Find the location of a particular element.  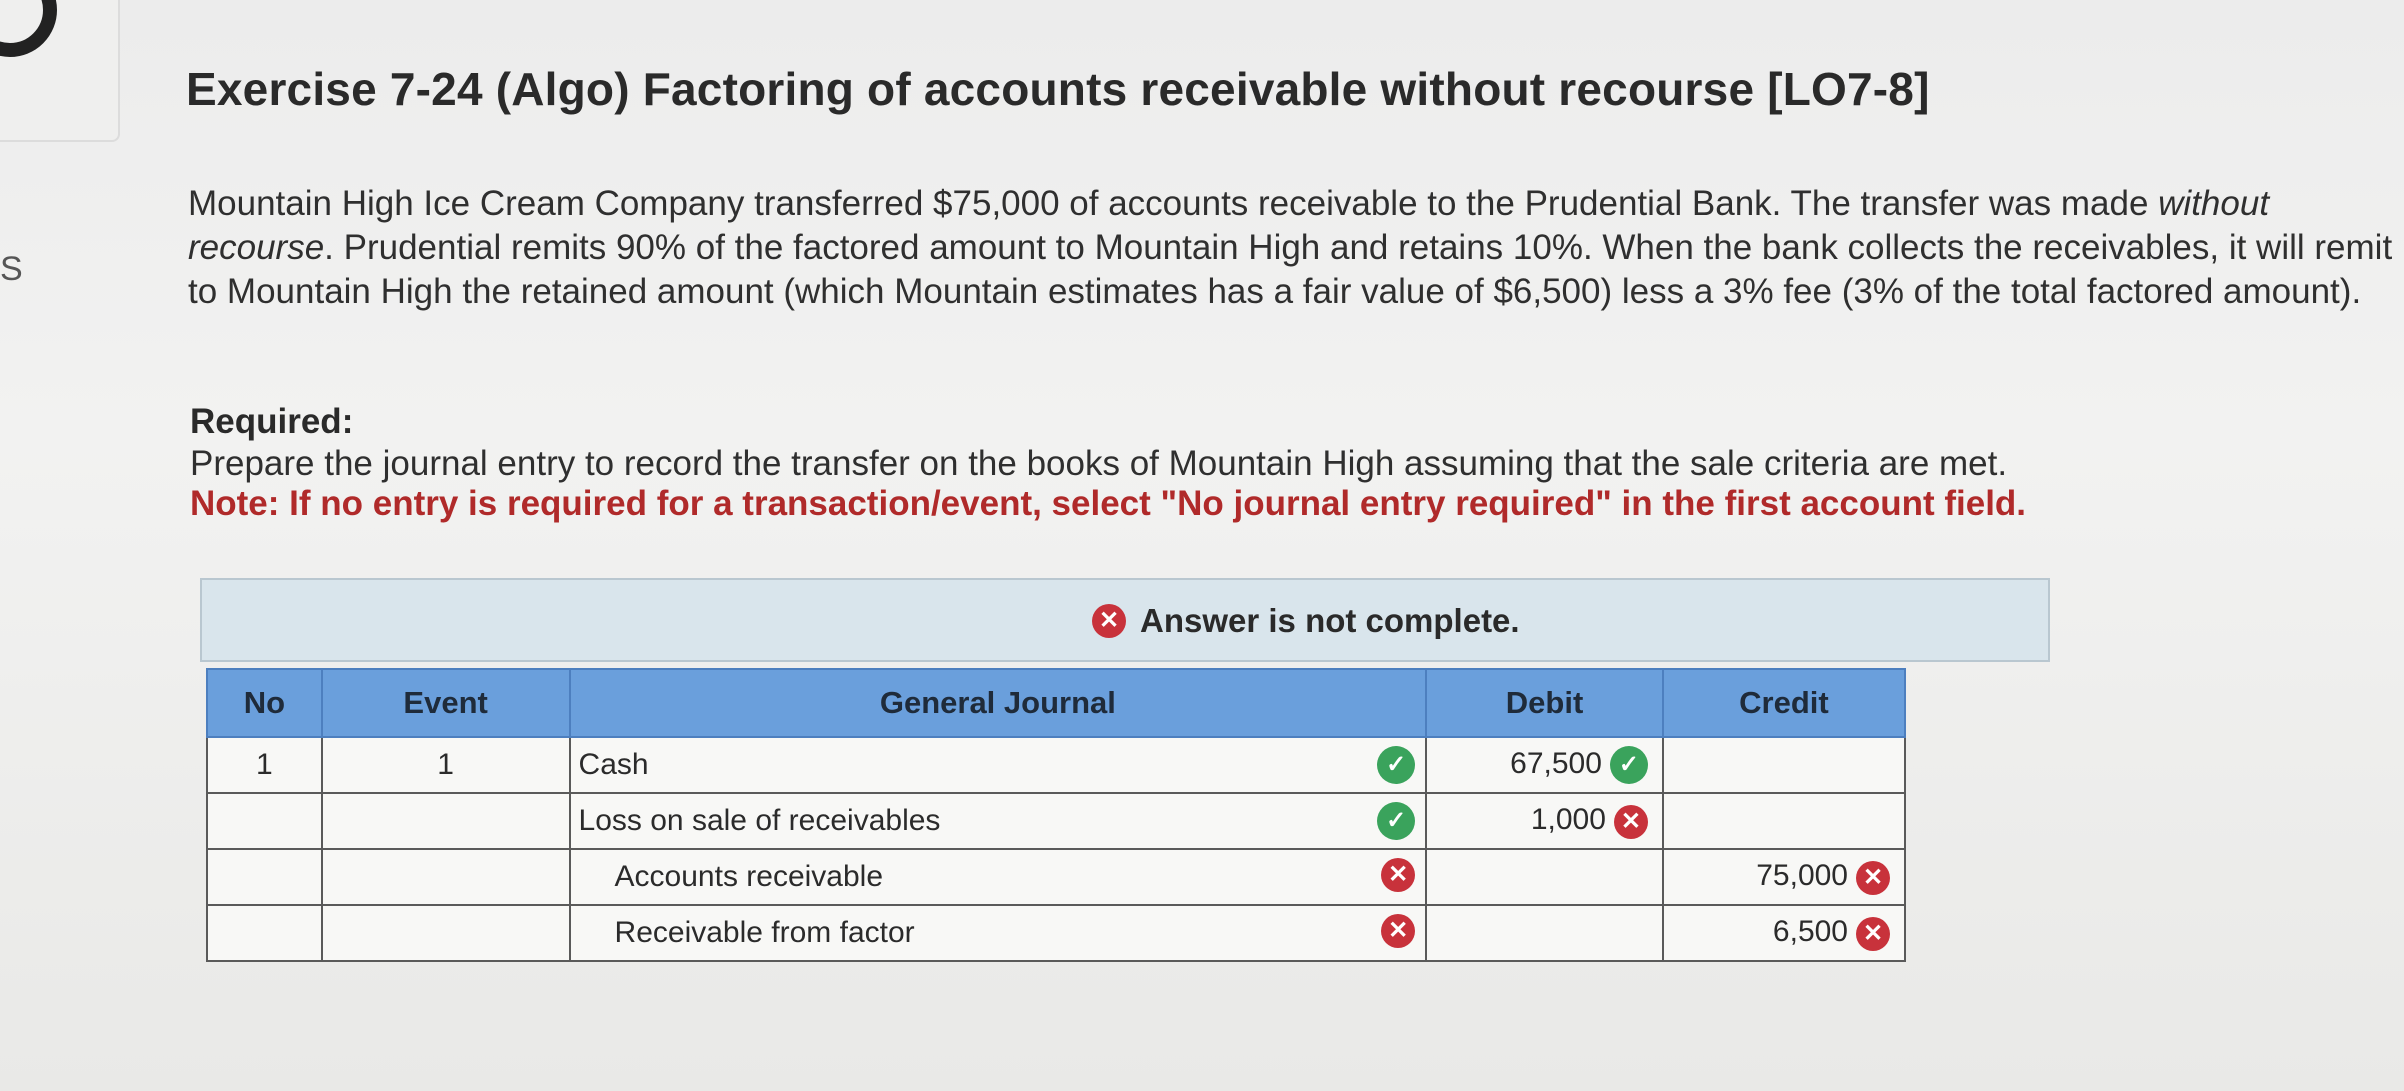

account-field: Accounts receivable ✕ is located at coordinates (998, 877).